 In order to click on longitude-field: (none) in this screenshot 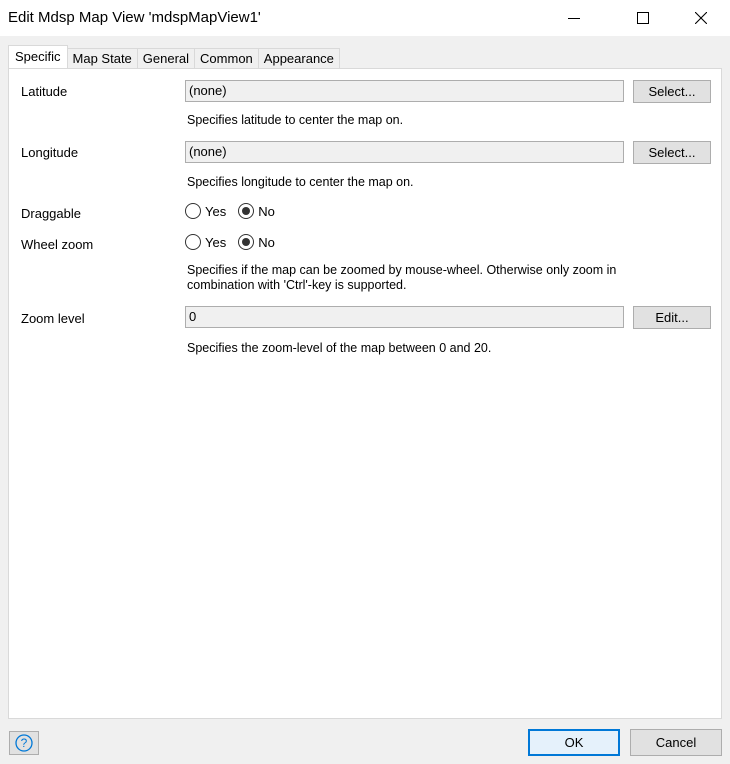, I will do `click(404, 152)`.